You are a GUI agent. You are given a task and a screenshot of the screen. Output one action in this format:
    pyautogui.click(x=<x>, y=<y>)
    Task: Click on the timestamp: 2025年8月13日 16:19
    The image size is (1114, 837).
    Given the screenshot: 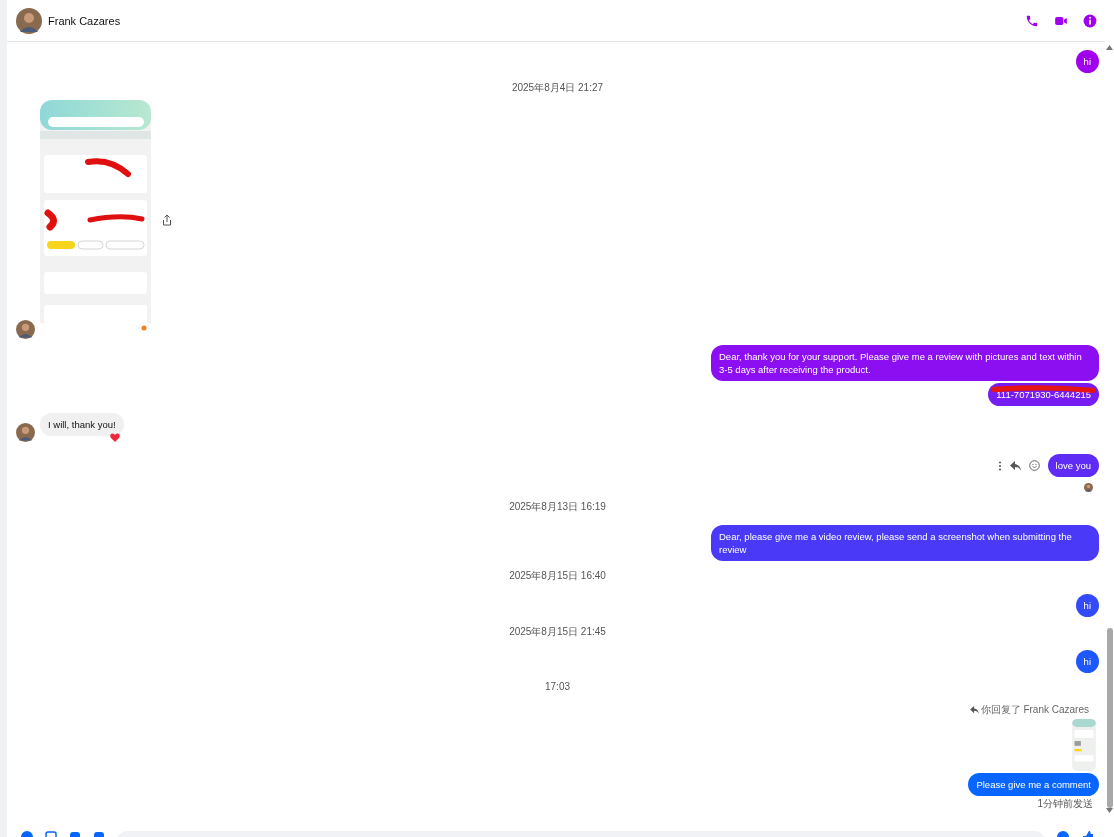 What is the action you would take?
    pyautogui.click(x=557, y=507)
    